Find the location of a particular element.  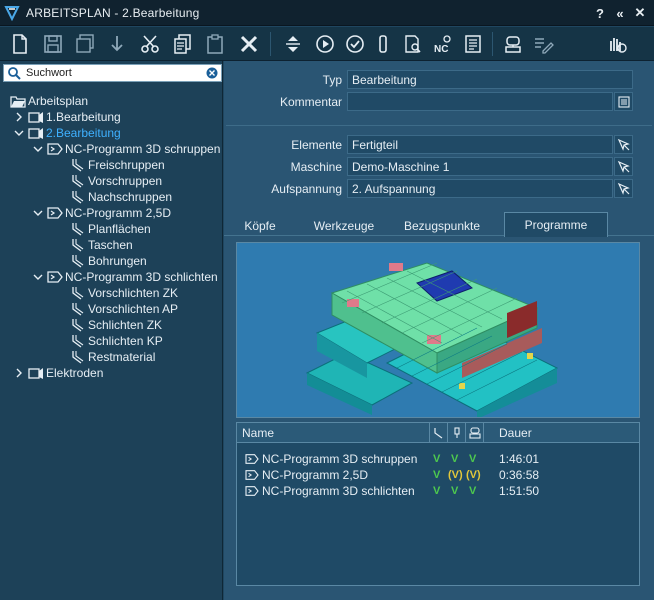

save-all-button is located at coordinates (85, 44).